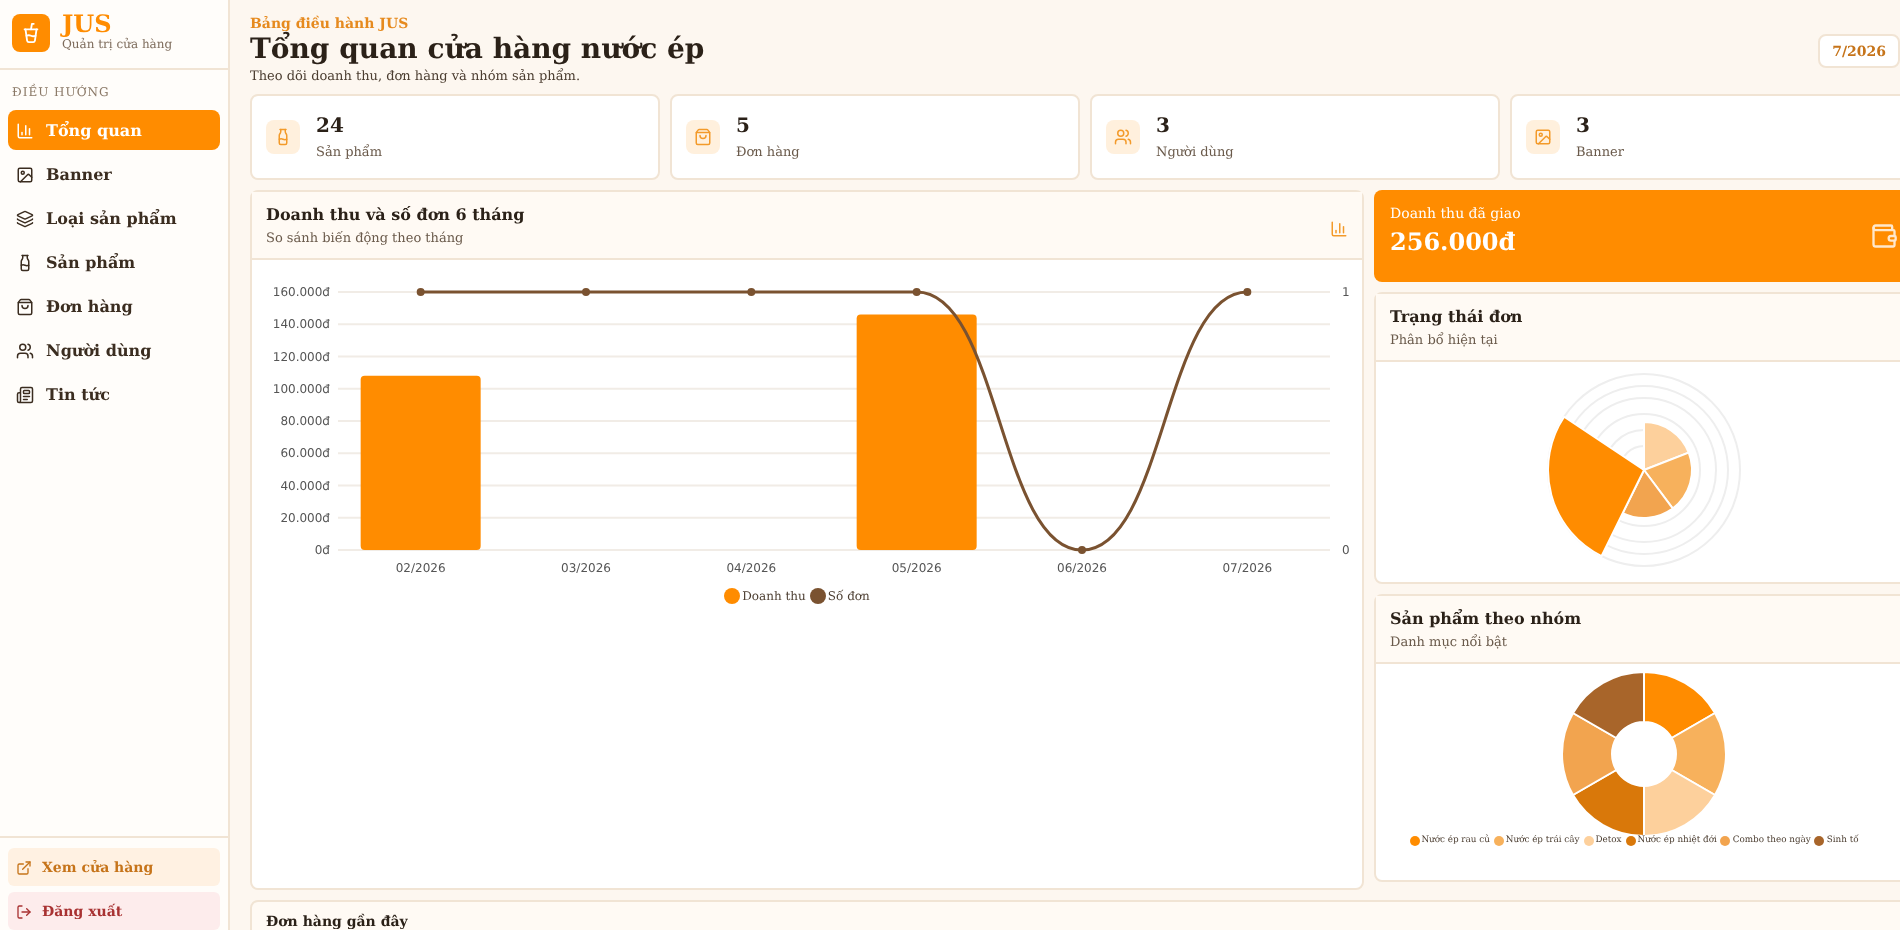  What do you see at coordinates (24, 867) in the screenshot?
I see `external-link-icon` at bounding box center [24, 867].